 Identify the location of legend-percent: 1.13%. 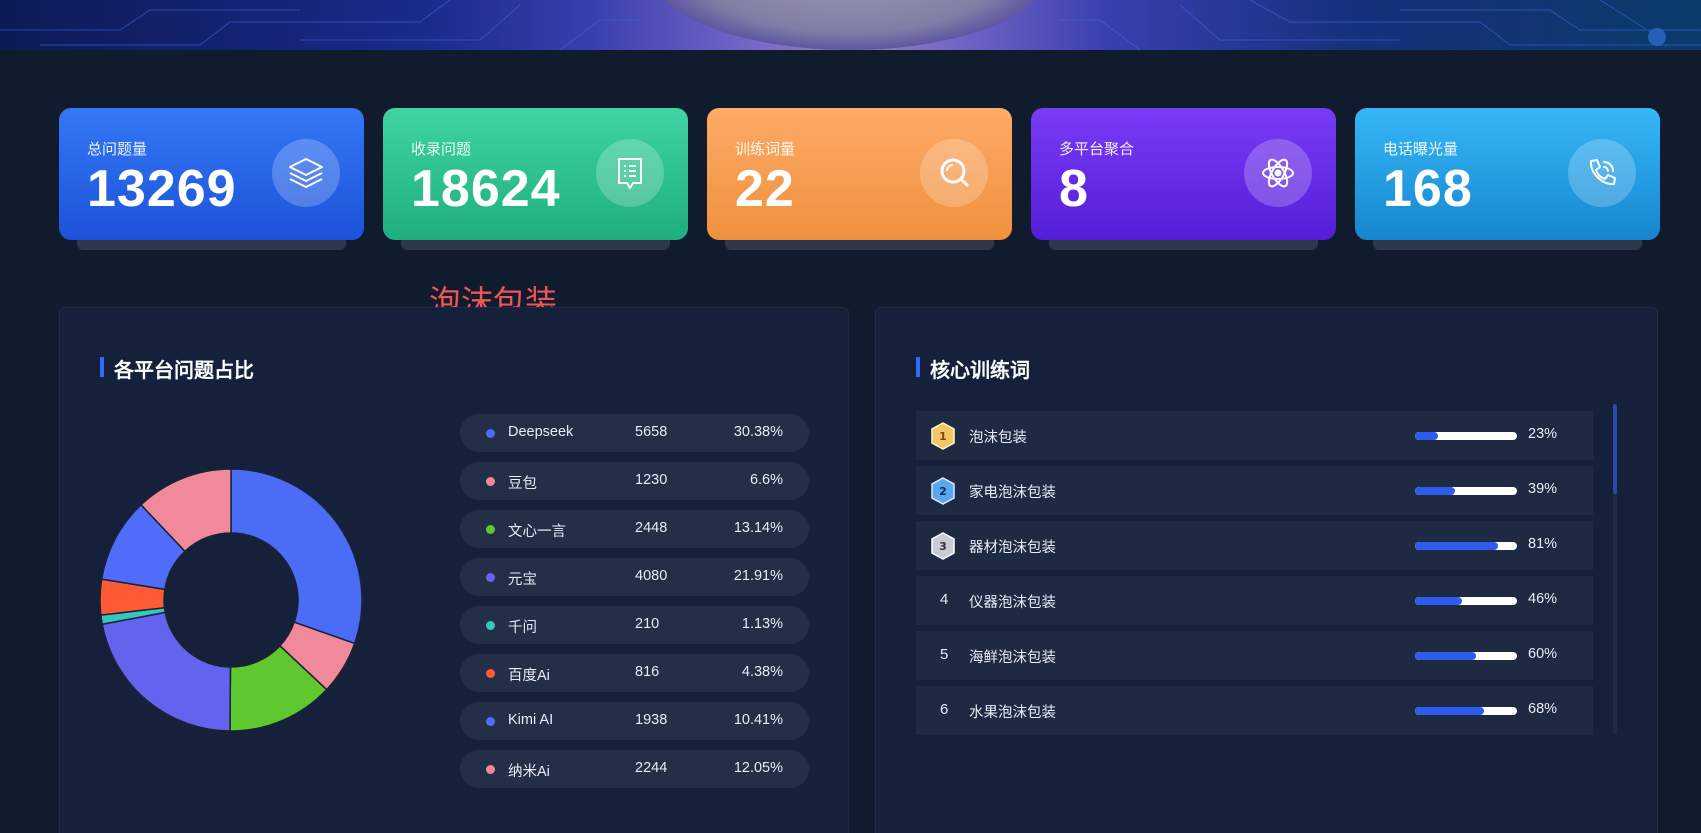
(762, 624).